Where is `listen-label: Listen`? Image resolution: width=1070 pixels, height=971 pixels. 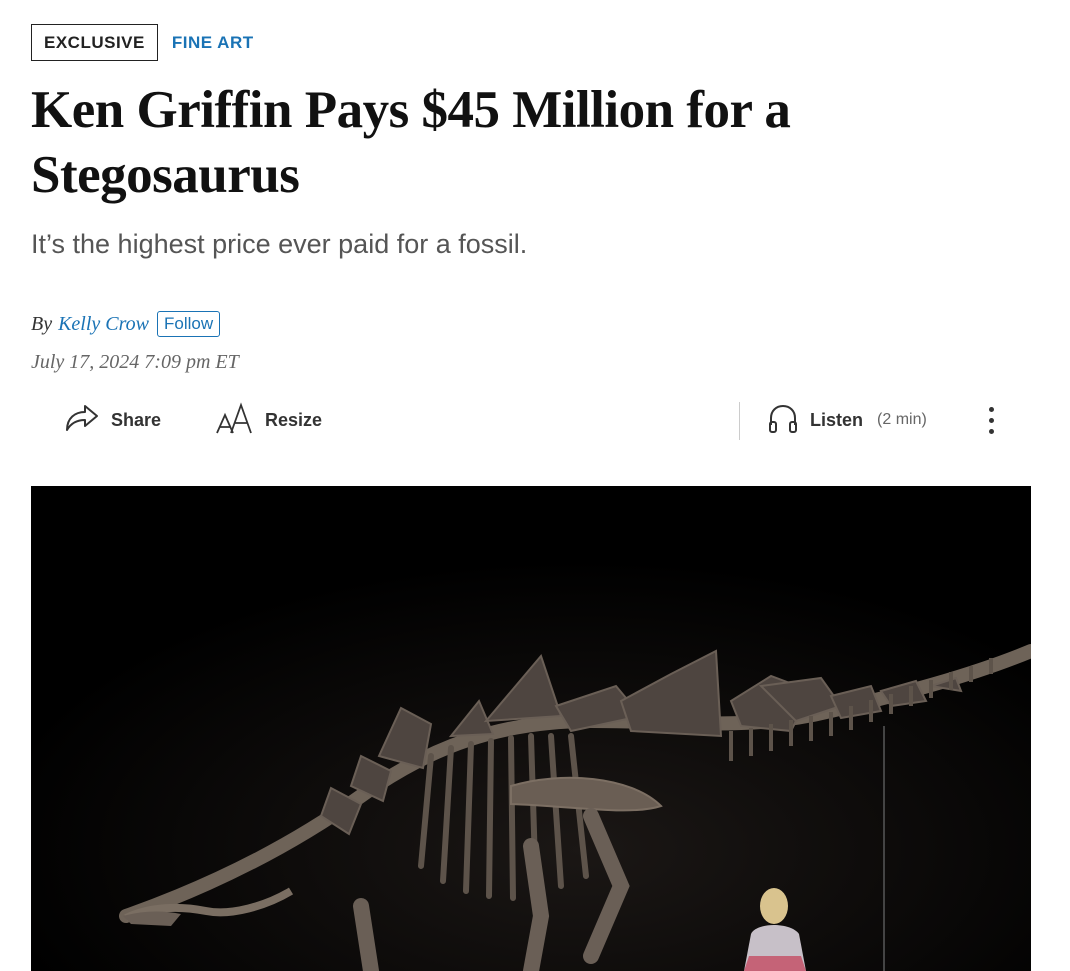 listen-label: Listen is located at coordinates (837, 419).